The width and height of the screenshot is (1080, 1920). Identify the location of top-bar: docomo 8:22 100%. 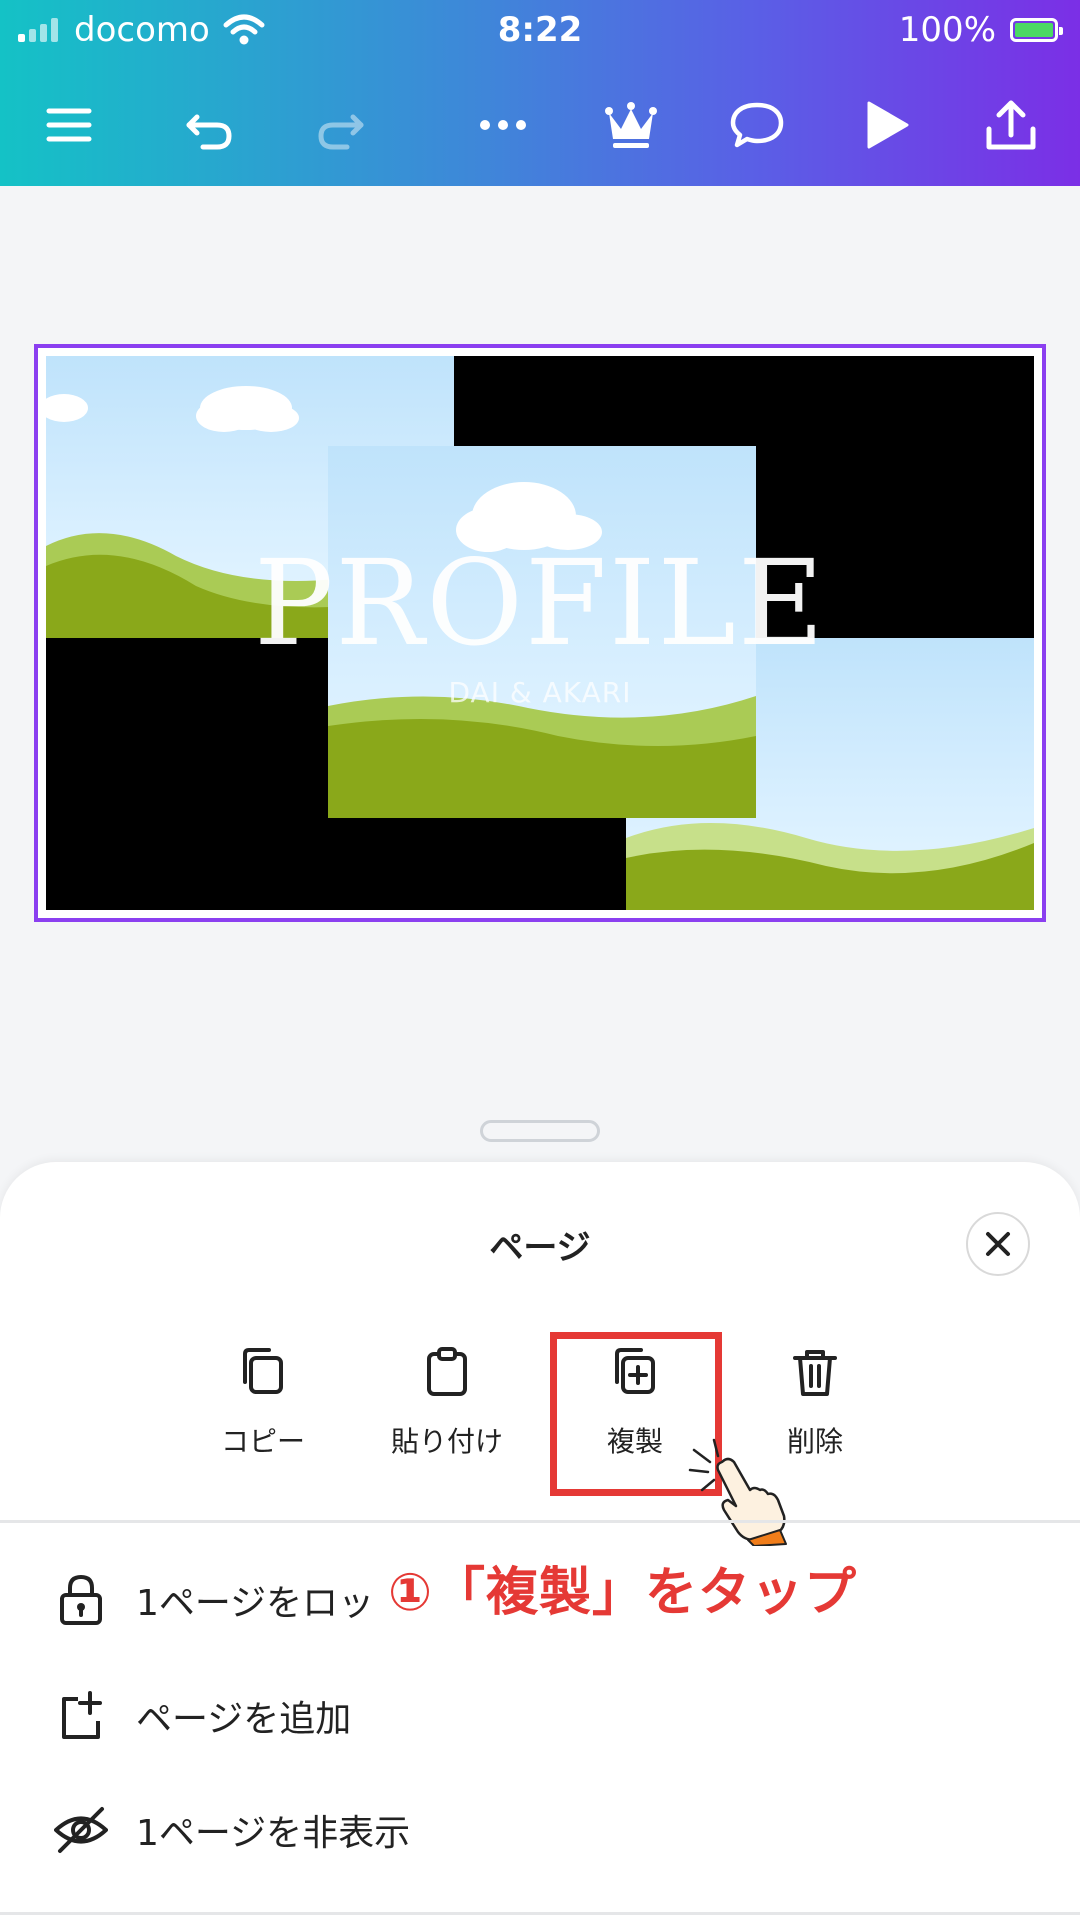
(540, 93).